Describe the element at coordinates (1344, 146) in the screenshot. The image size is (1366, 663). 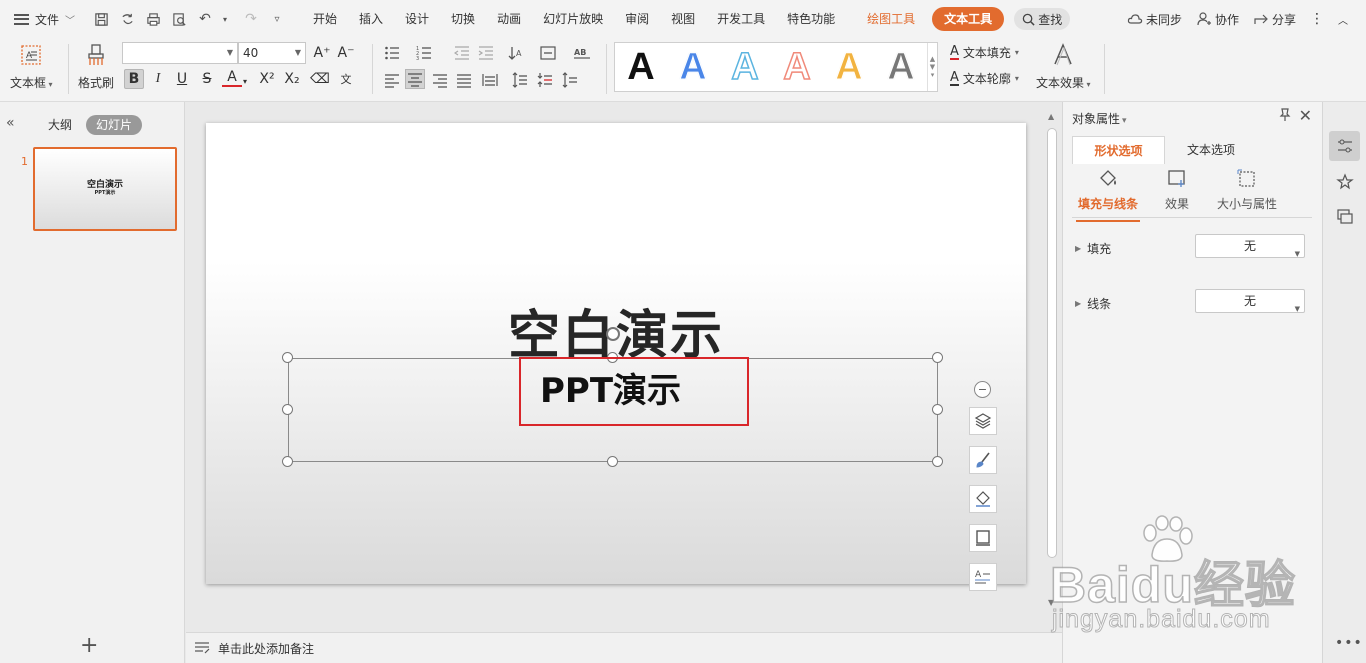
I see `properties-pane-button` at that location.